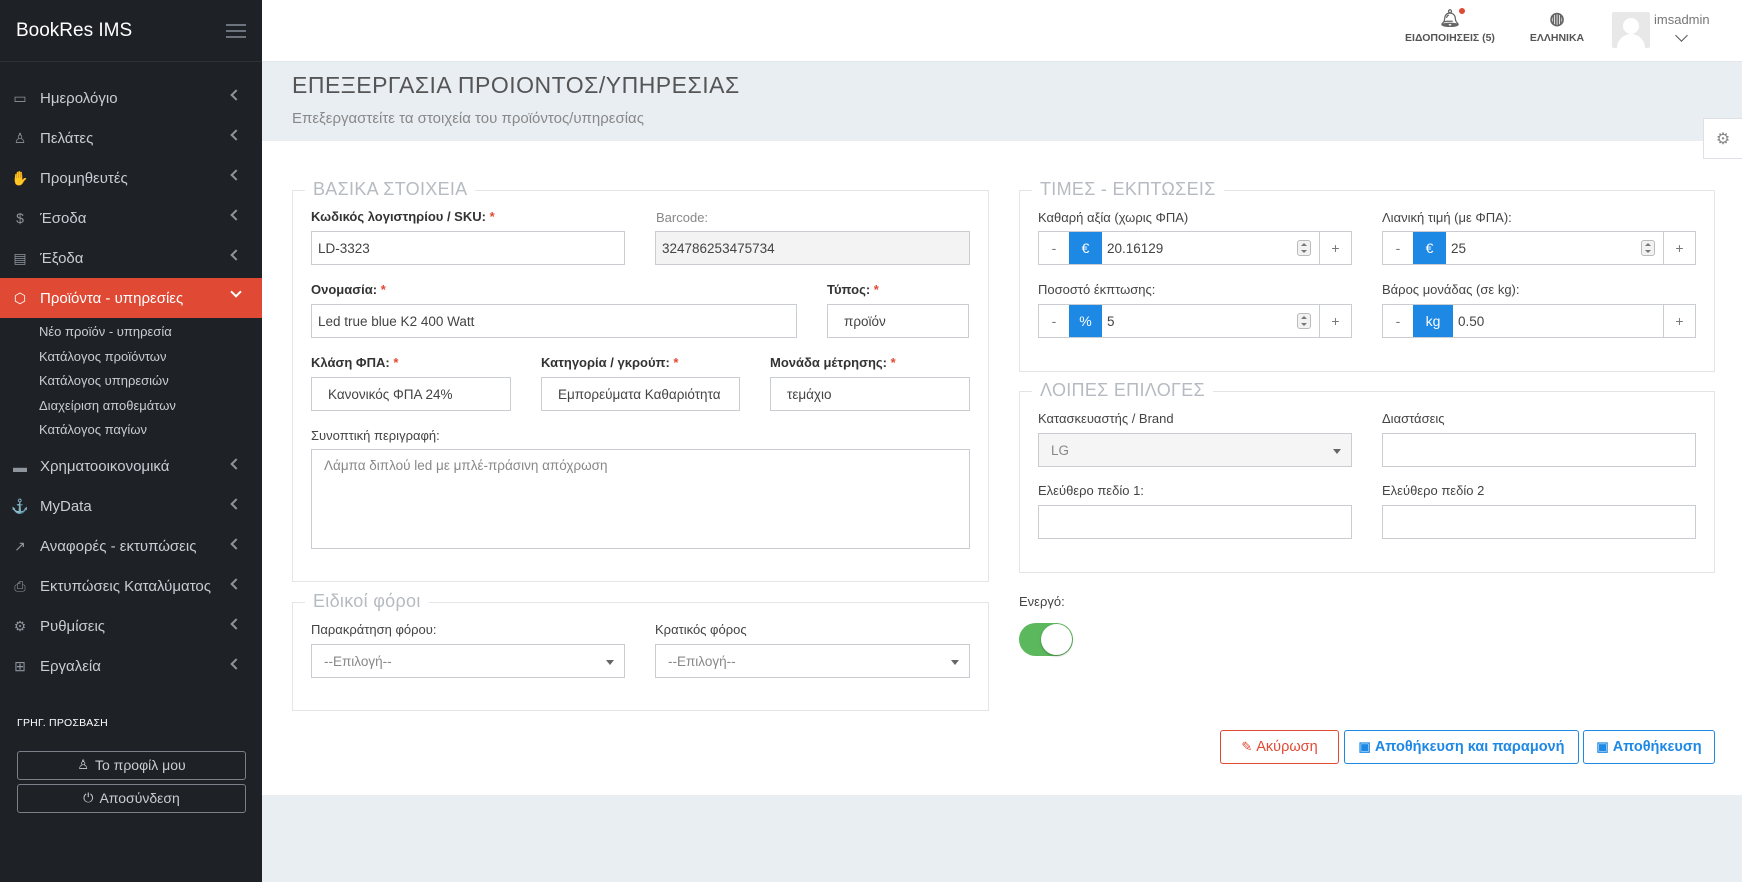 Image resolution: width=1742 pixels, height=882 pixels. Describe the element at coordinates (1210, 248) in the screenshot. I see `net-value-input: 20.16129` at that location.